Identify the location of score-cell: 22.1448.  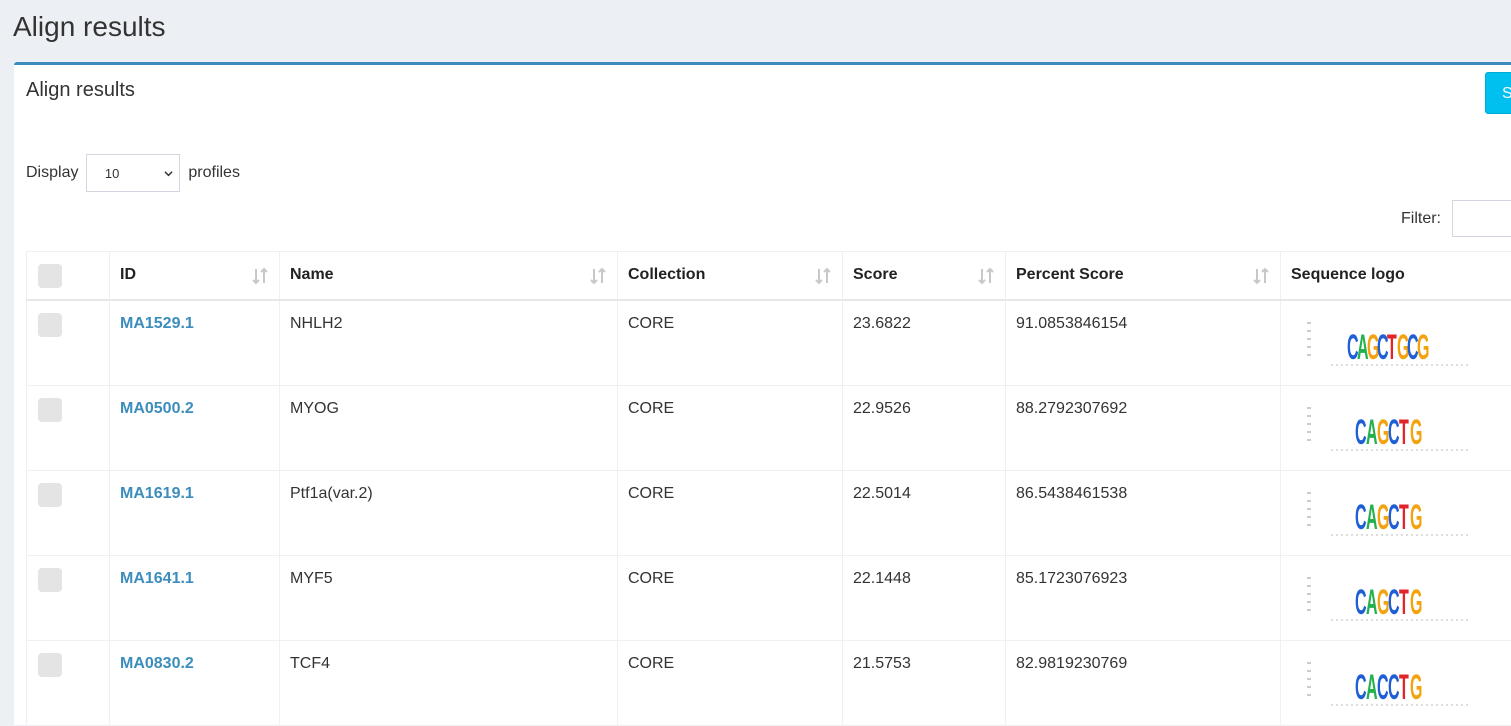
(924, 597).